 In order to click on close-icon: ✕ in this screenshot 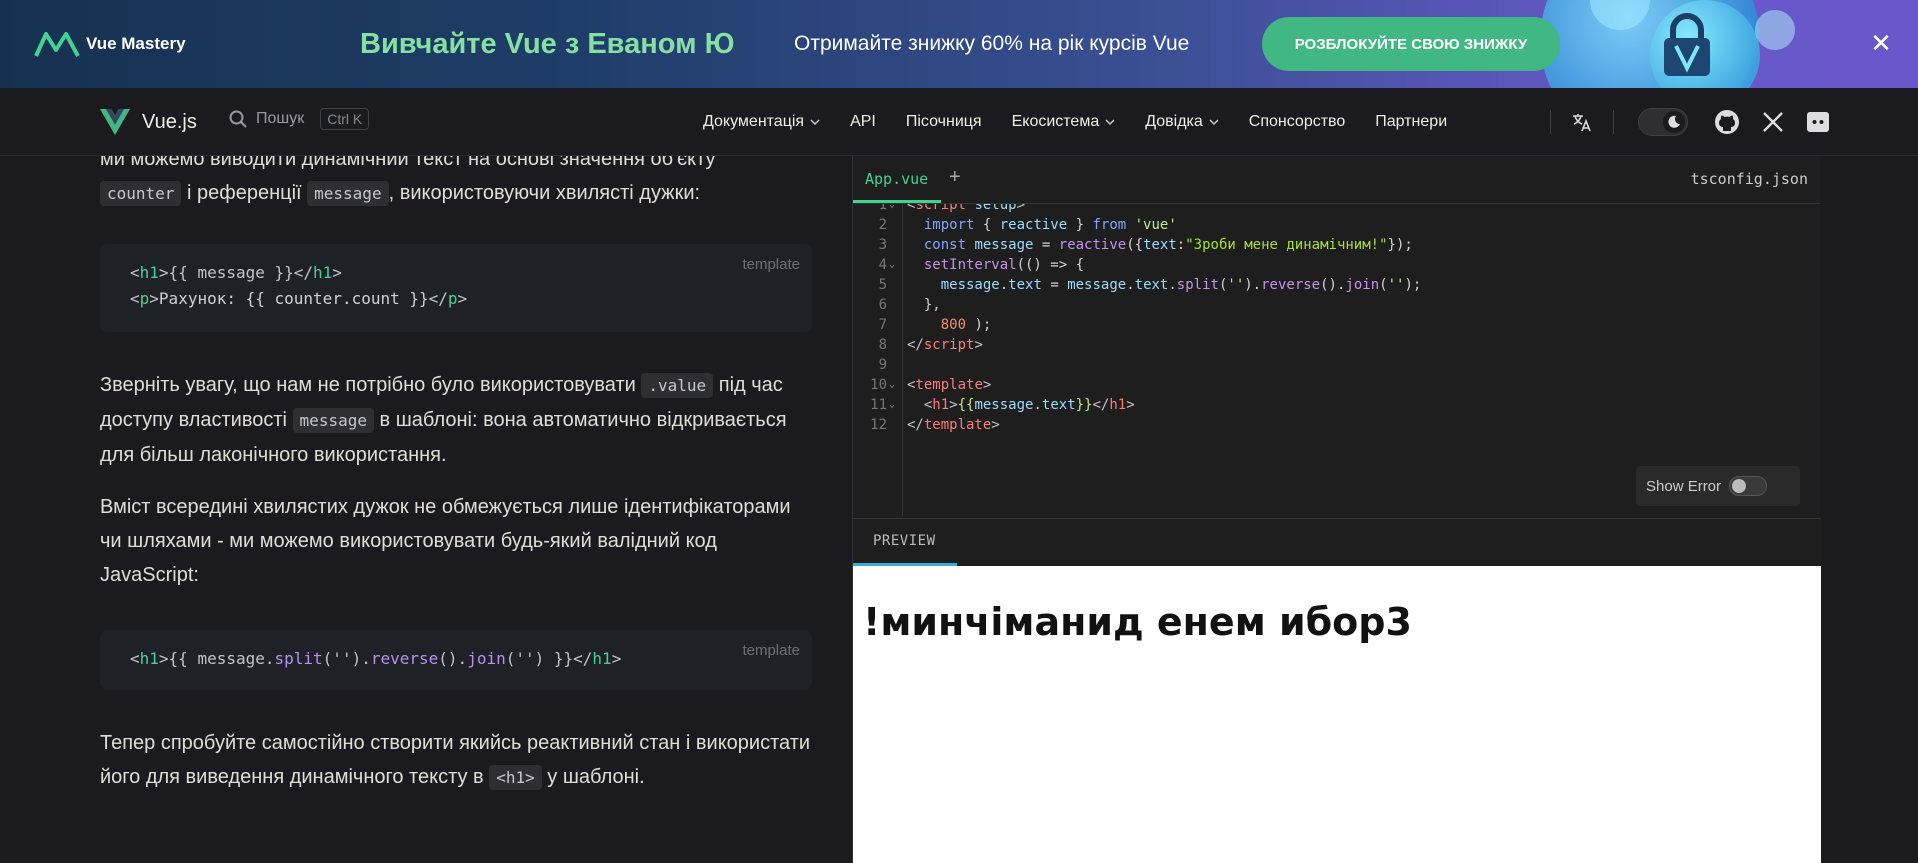, I will do `click(1881, 43)`.